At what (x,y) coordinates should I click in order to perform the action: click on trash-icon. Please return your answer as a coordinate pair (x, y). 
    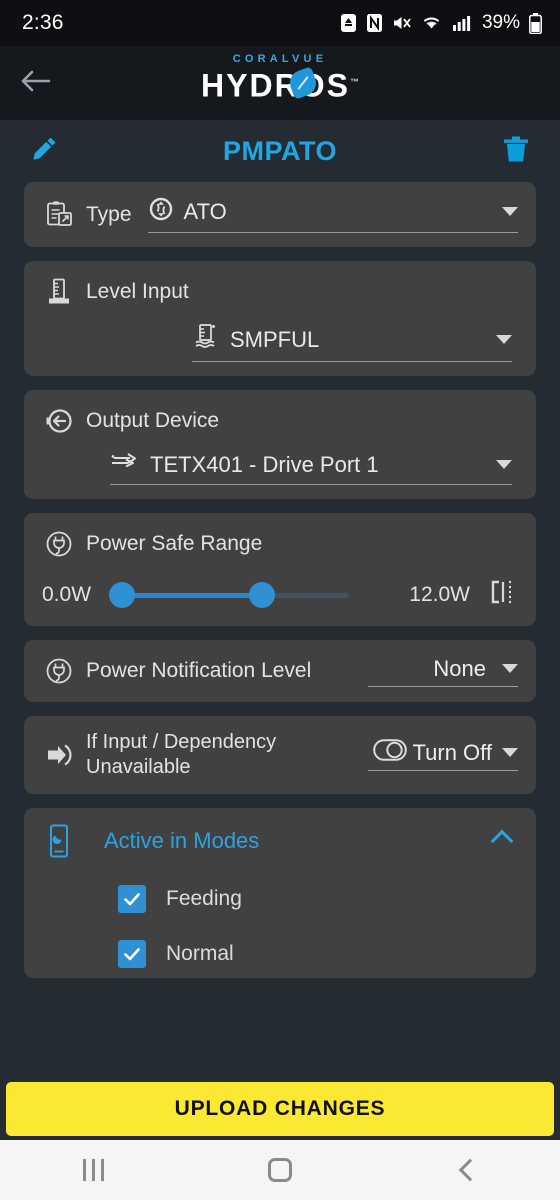
    Looking at the image, I should click on (516, 151).